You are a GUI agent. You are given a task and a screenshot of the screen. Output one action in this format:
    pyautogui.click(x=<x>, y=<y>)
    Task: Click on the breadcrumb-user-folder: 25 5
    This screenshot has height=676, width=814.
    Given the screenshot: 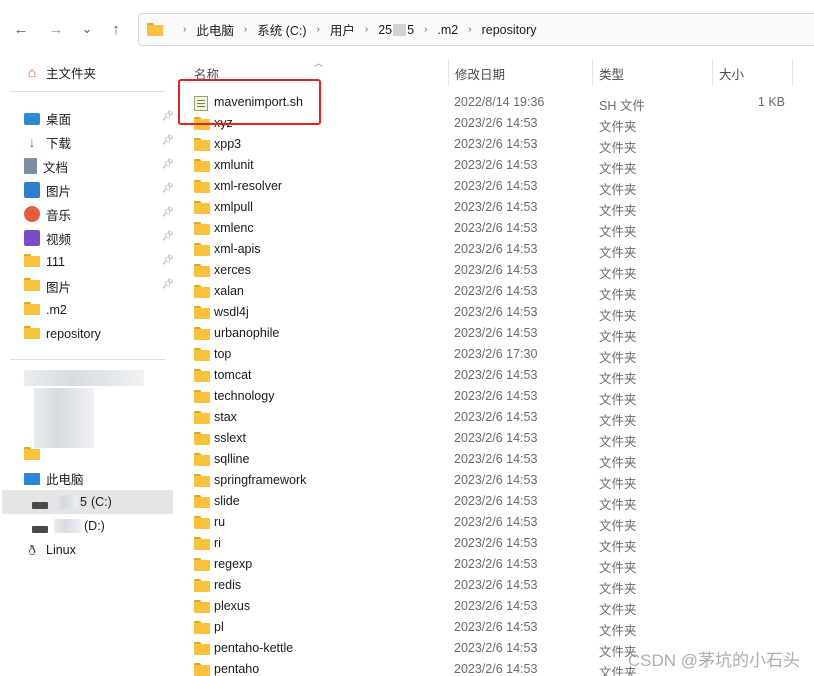 What is the action you would take?
    pyautogui.click(x=396, y=30)
    